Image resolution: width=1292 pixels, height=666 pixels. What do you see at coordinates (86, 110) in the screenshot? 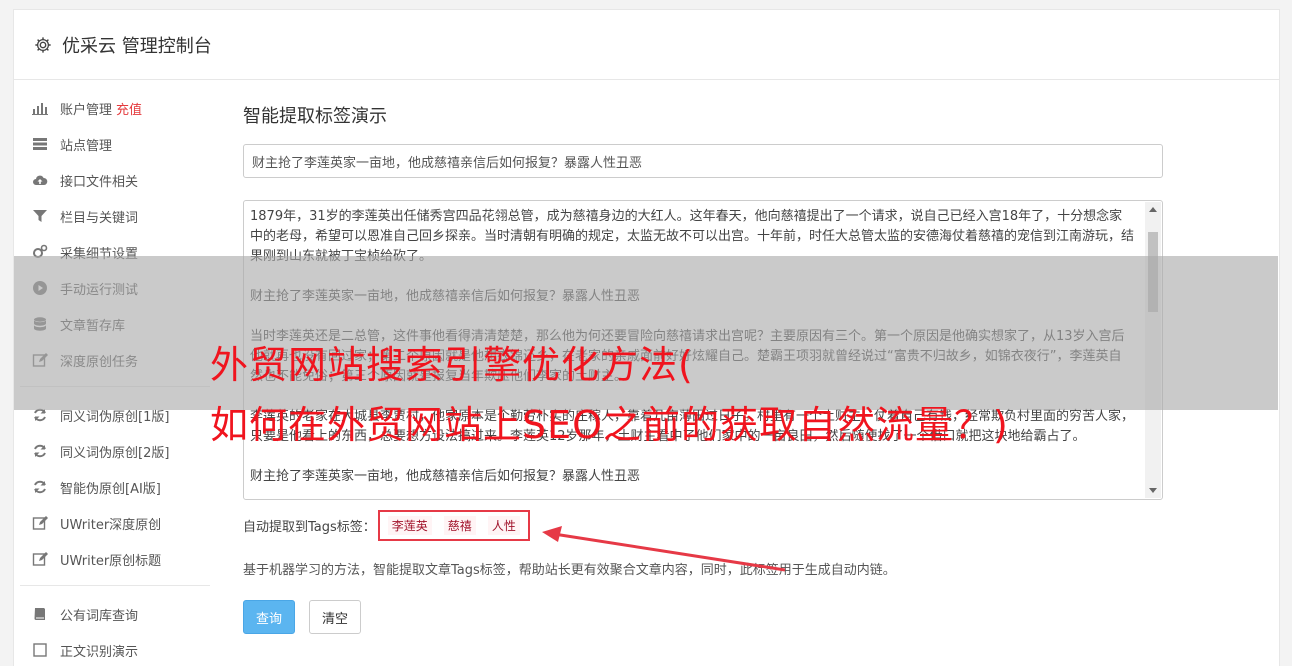
I see `sidebar-item-label: 账户管理` at bounding box center [86, 110].